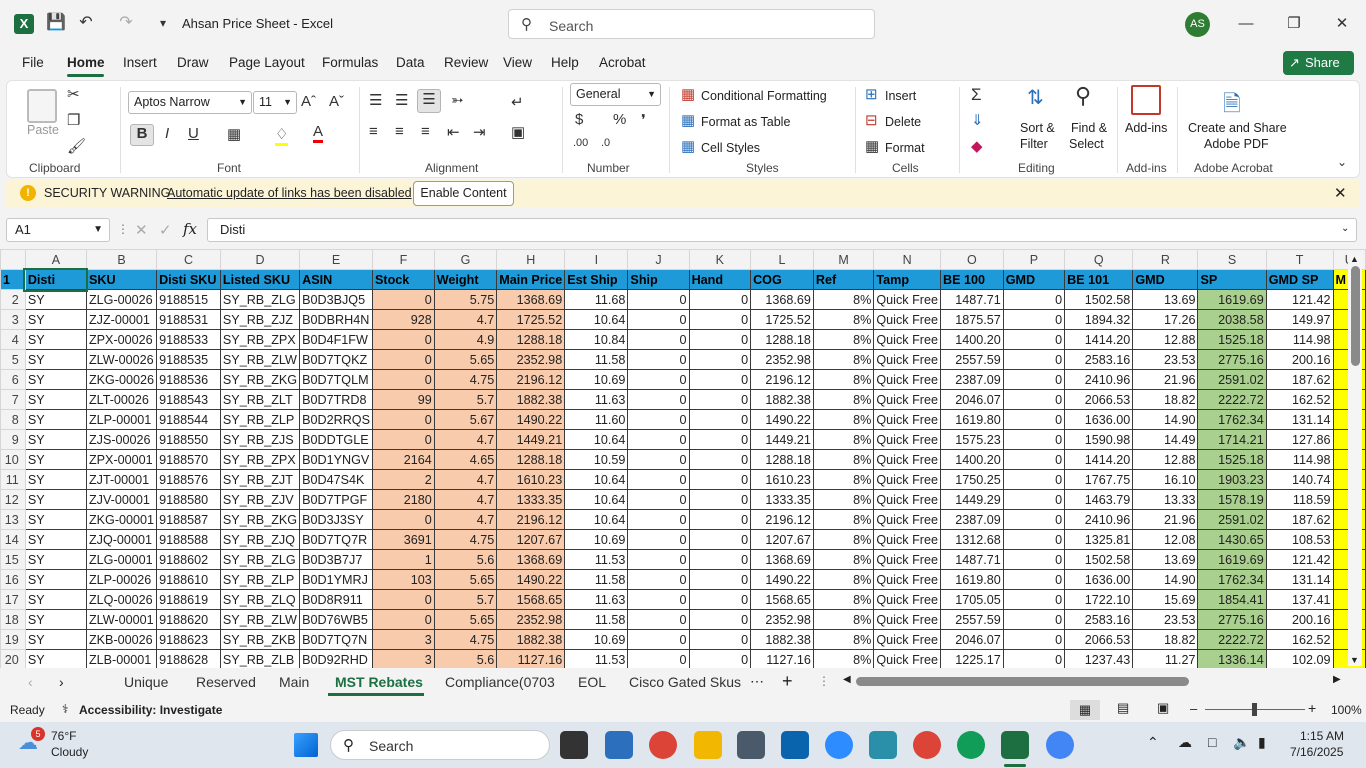 This screenshot has width=1366, height=768. What do you see at coordinates (977, 146) in the screenshot?
I see `clear-icon: ◆` at bounding box center [977, 146].